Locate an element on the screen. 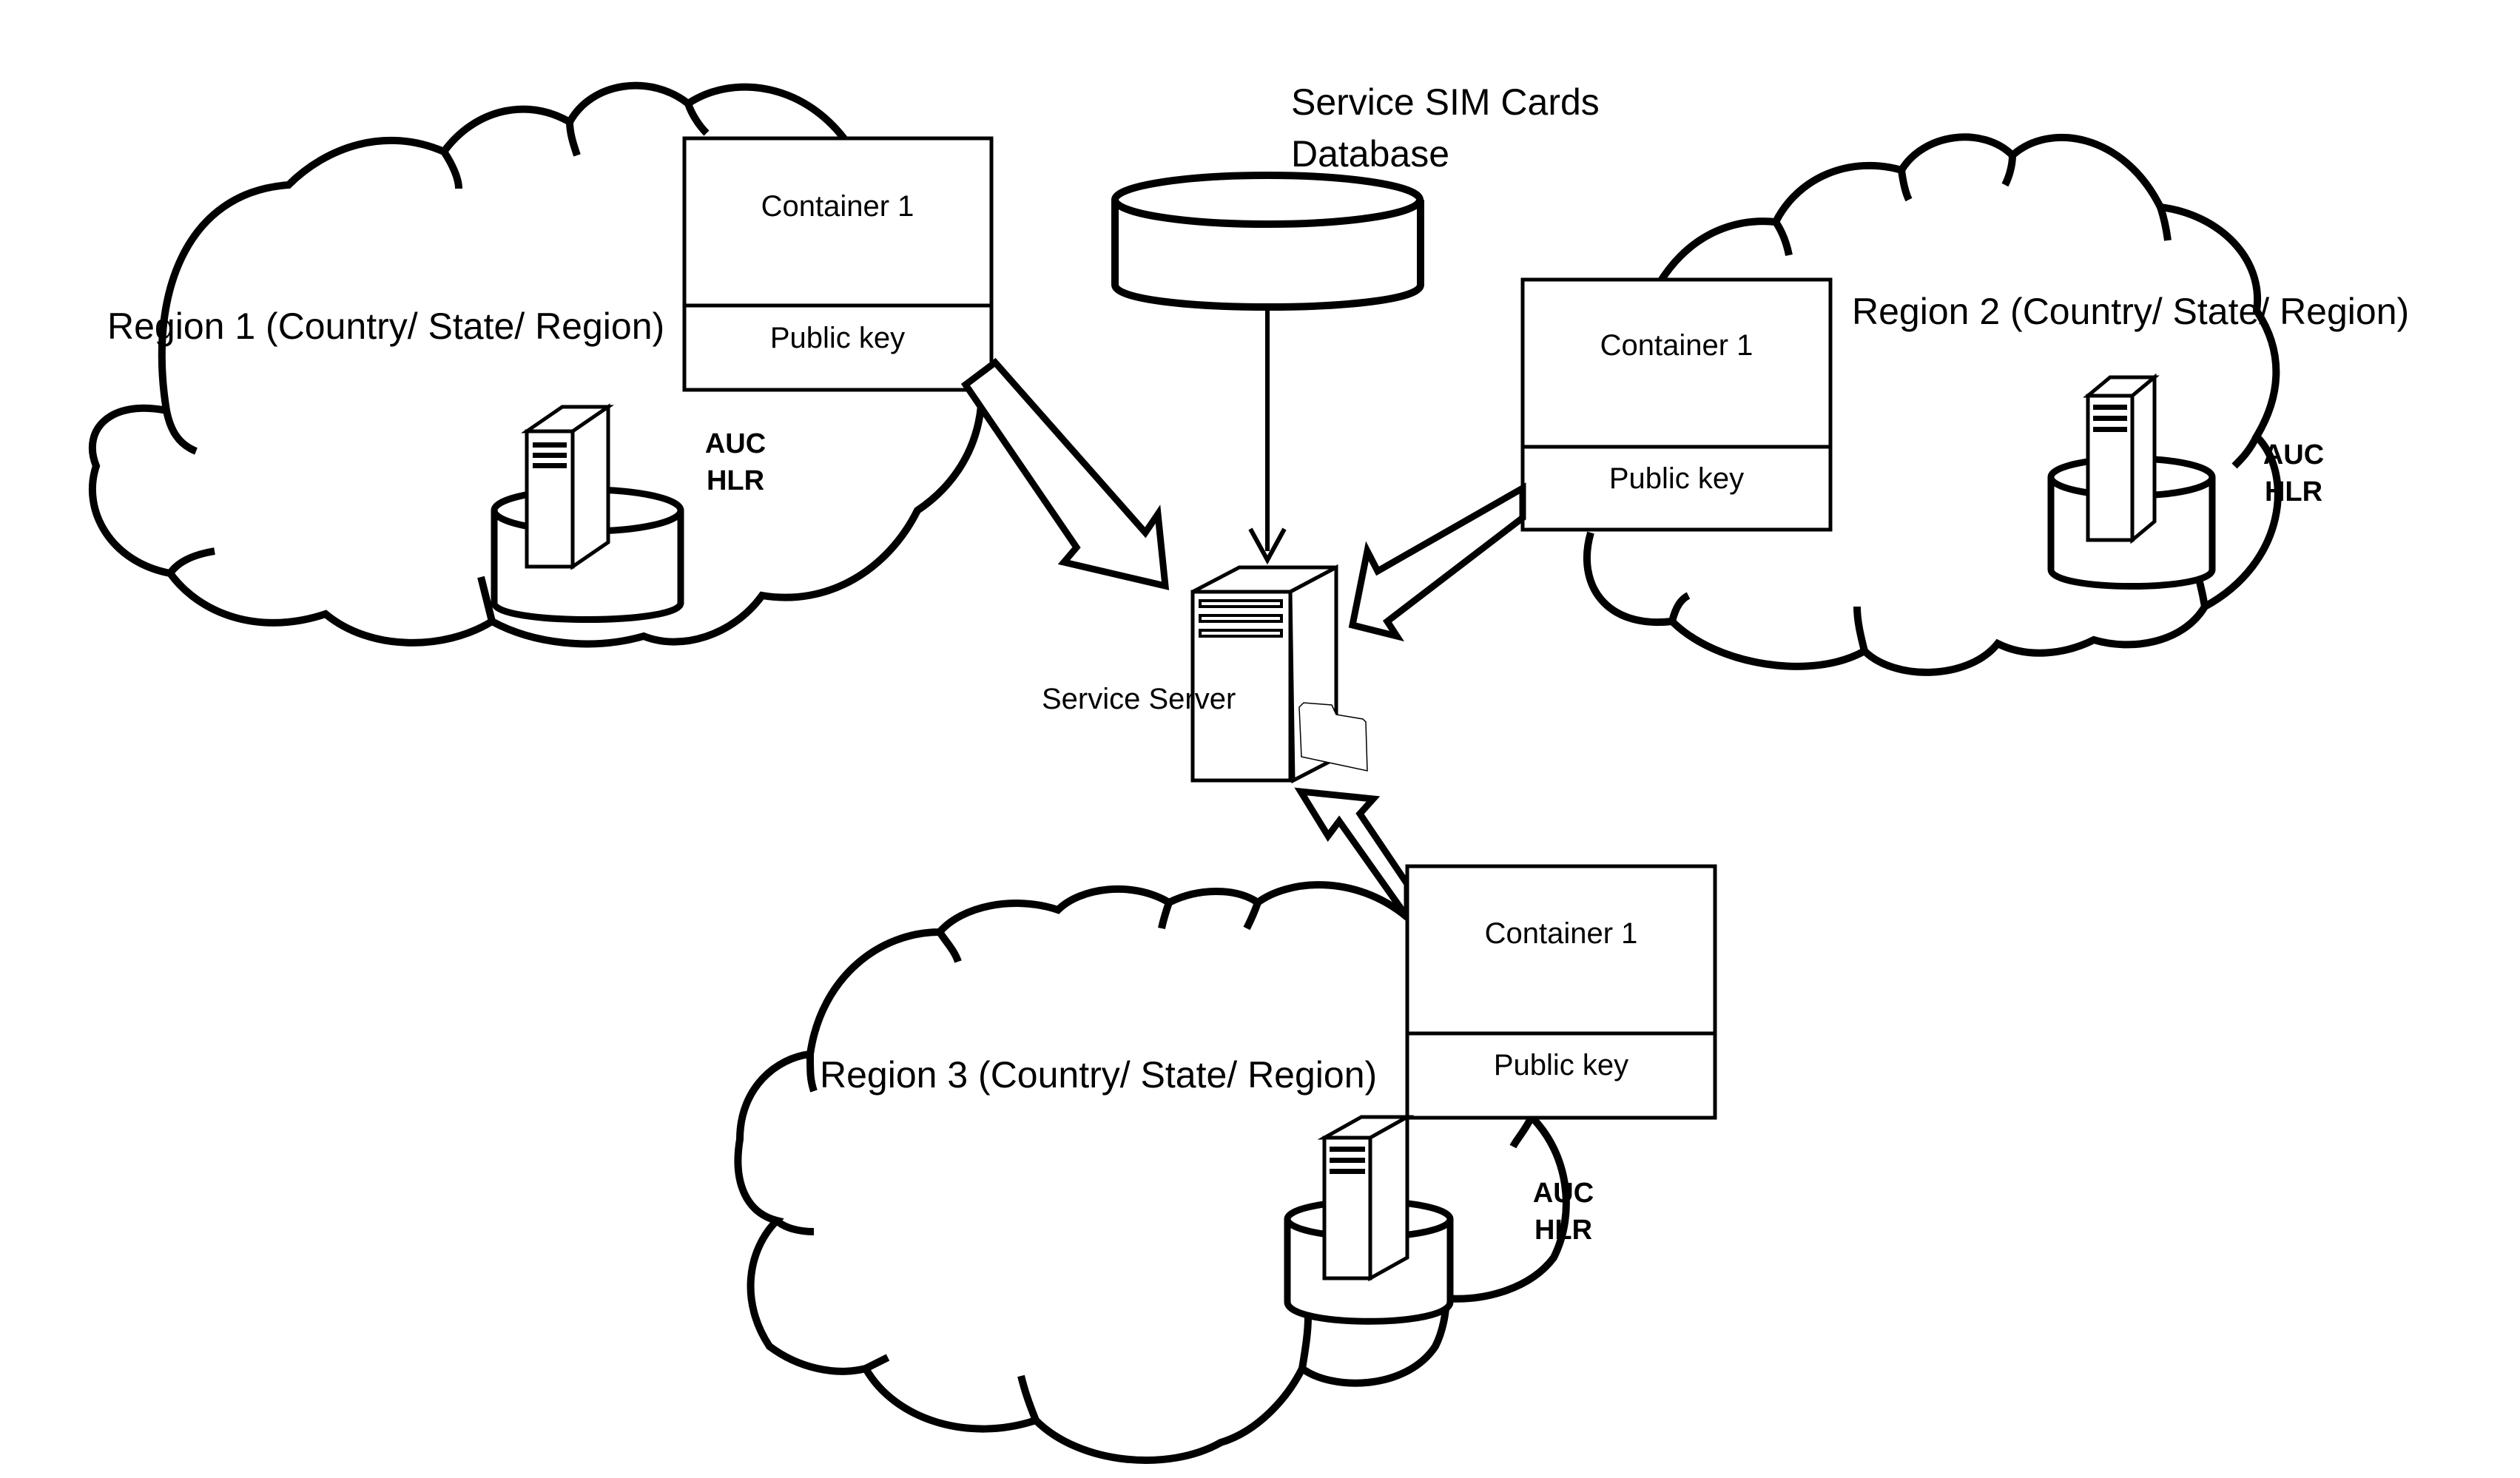 The height and width of the screenshot is (1478, 2520). region-2-container: Container 1 Public key is located at coordinates (1676, 404).